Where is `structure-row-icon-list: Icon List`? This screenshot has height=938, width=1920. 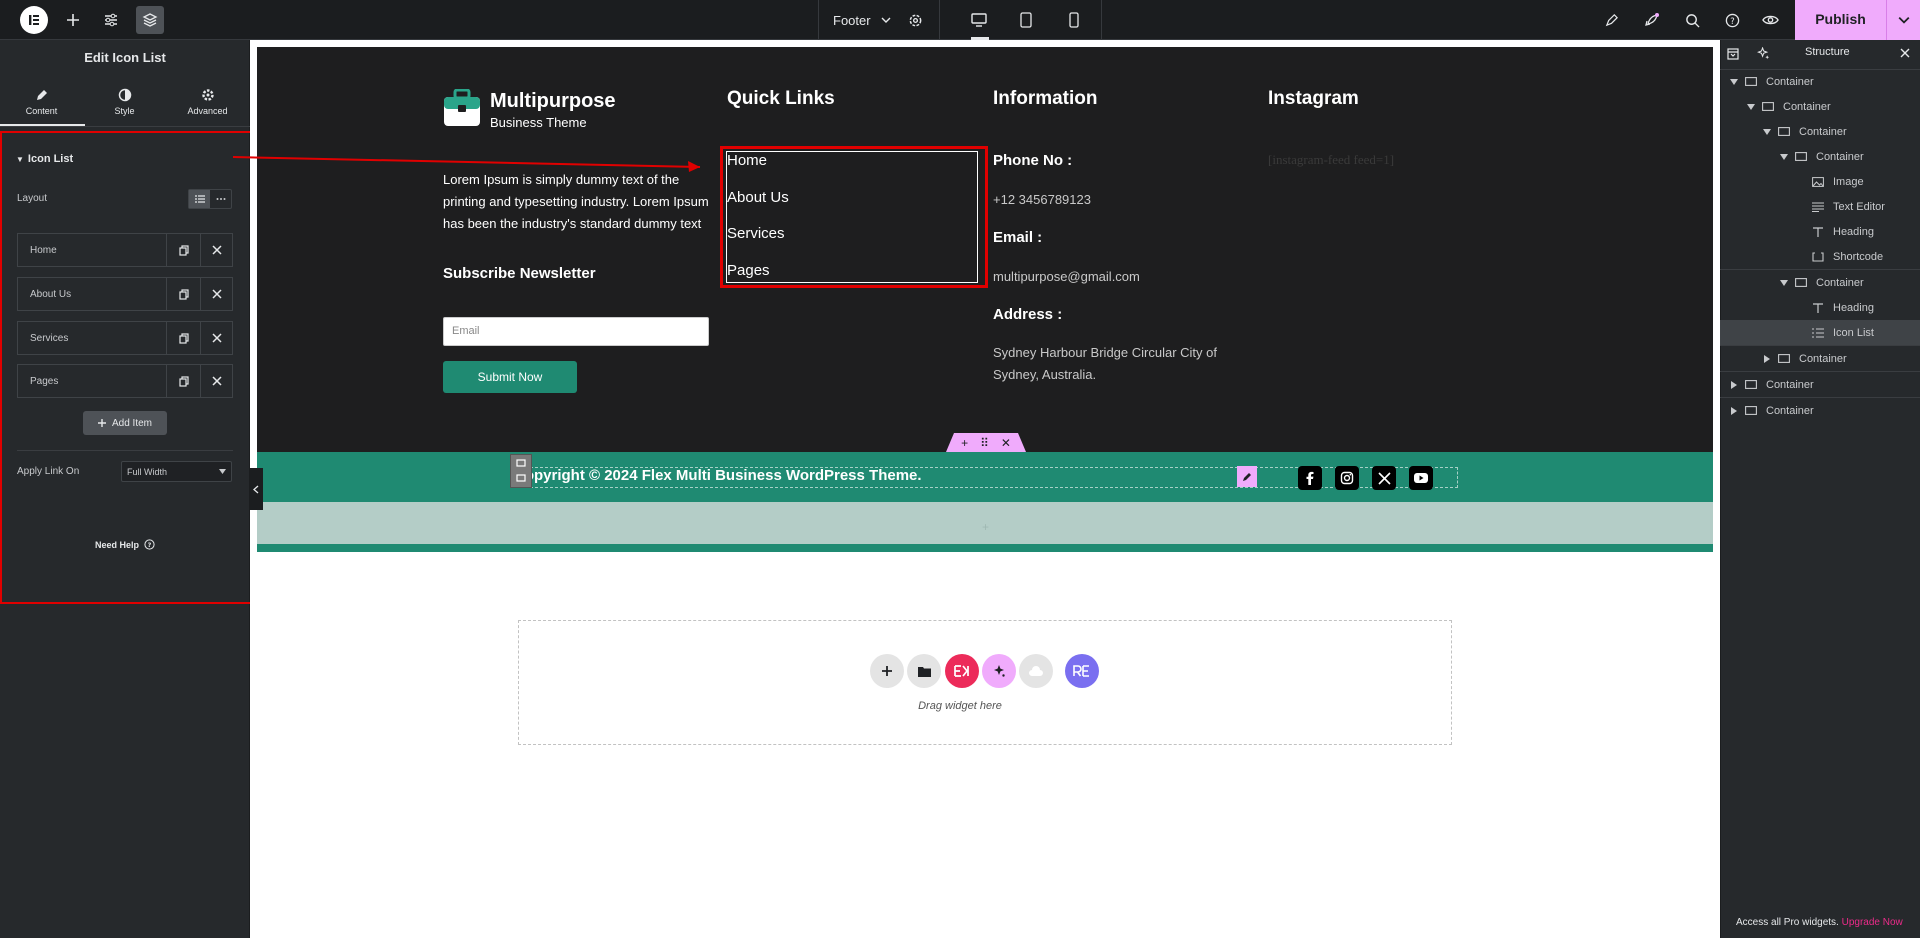 structure-row-icon-list: Icon List is located at coordinates (1820, 332).